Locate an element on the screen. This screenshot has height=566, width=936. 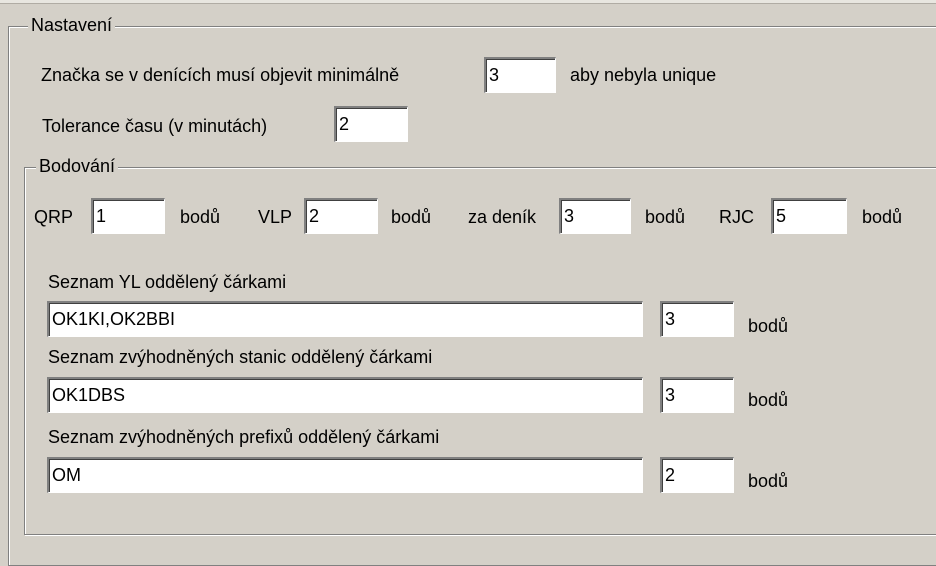
rjc-points-input is located at coordinates (809, 216).